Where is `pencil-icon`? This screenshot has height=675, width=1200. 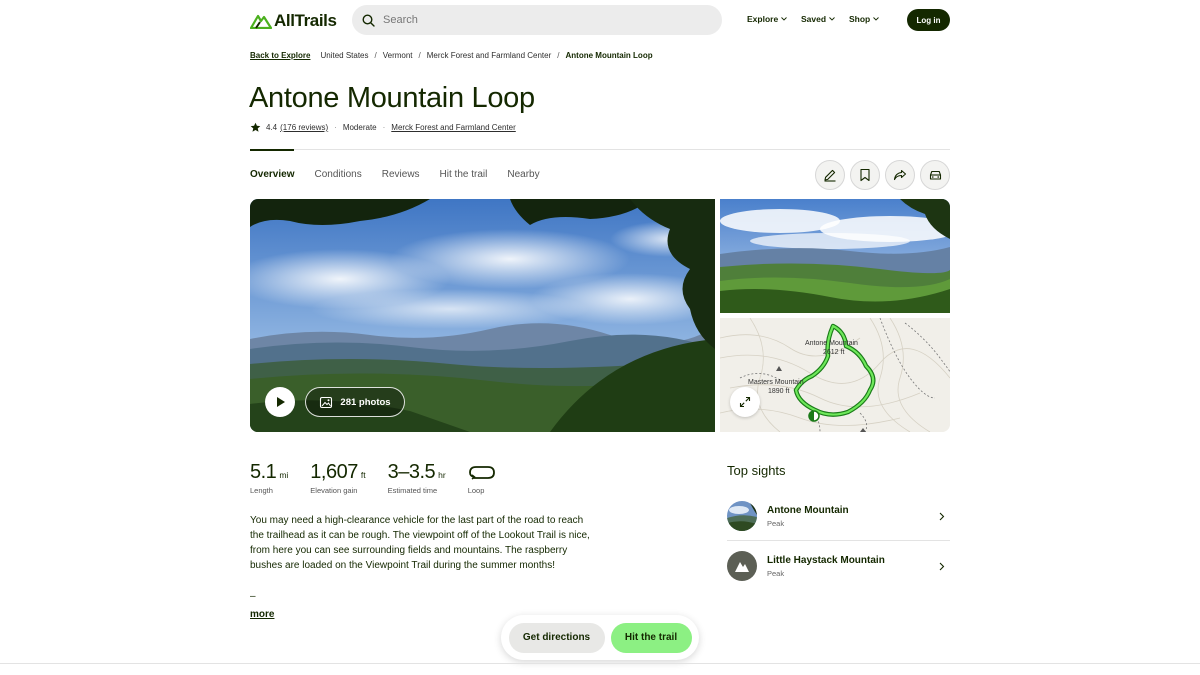
pencil-icon is located at coordinates (830, 175).